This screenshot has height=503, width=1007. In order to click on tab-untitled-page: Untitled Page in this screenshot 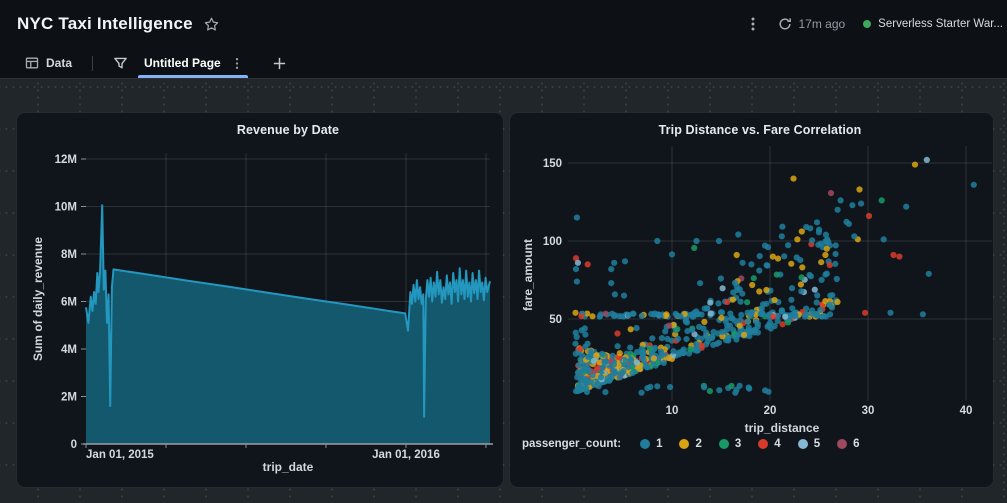, I will do `click(193, 63)`.